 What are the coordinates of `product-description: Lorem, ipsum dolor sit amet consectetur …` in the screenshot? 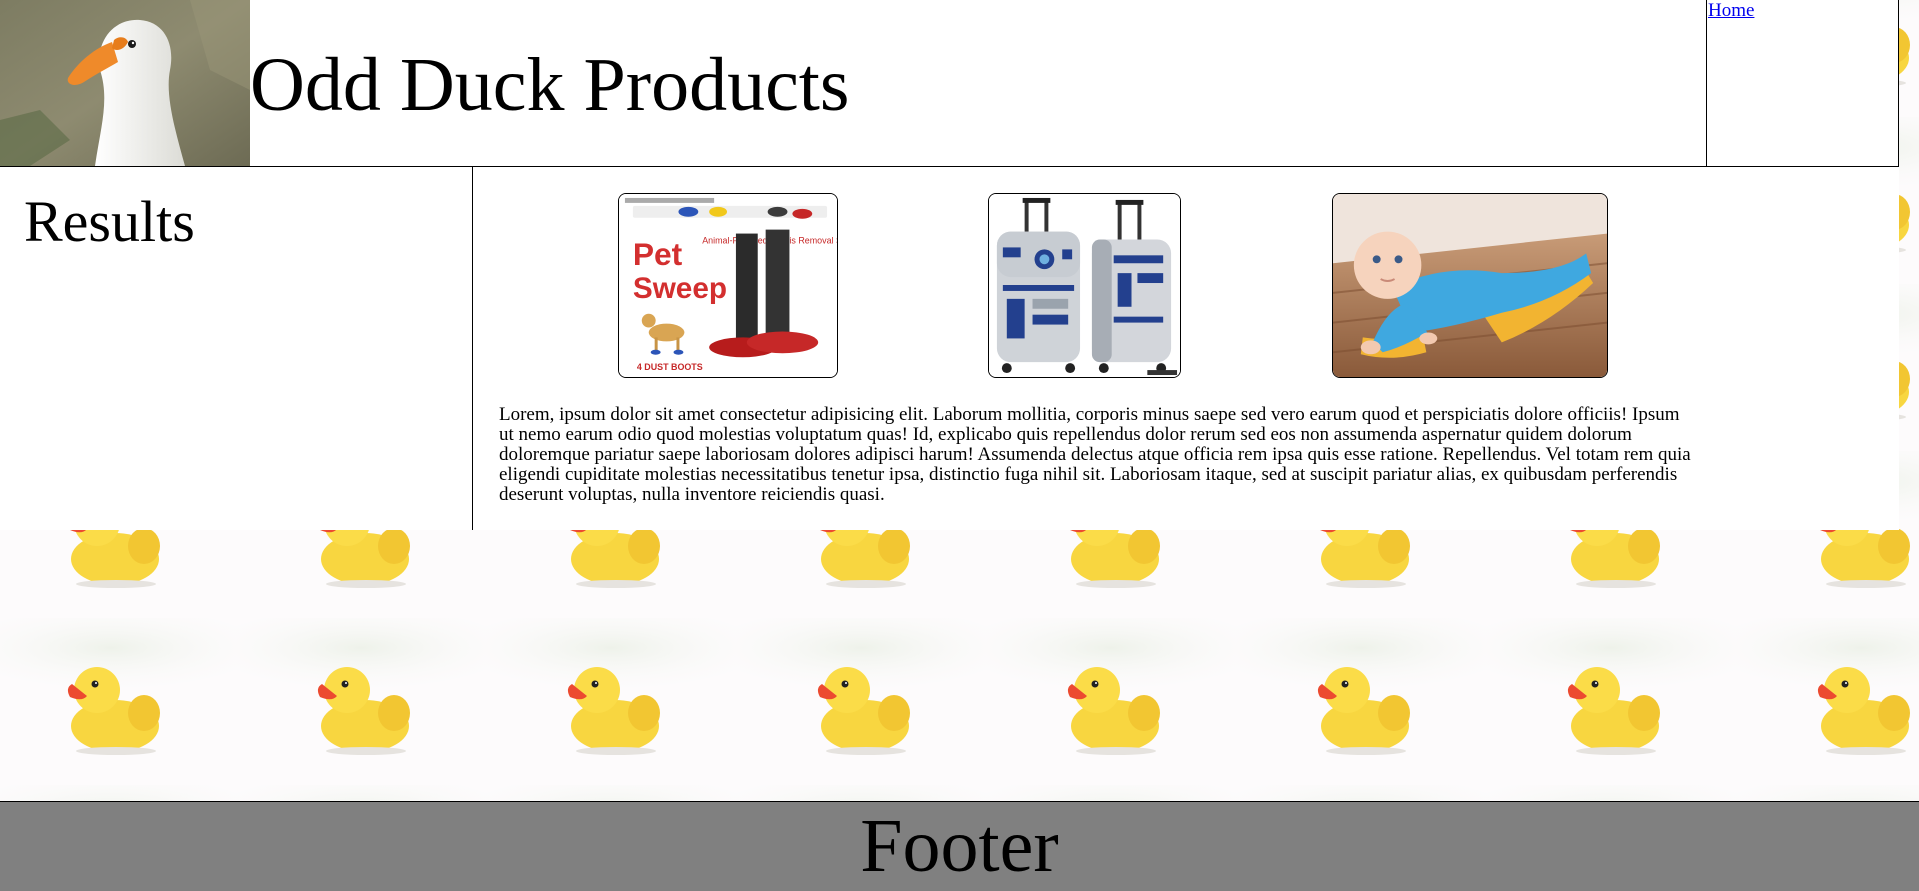 It's located at (1095, 454).